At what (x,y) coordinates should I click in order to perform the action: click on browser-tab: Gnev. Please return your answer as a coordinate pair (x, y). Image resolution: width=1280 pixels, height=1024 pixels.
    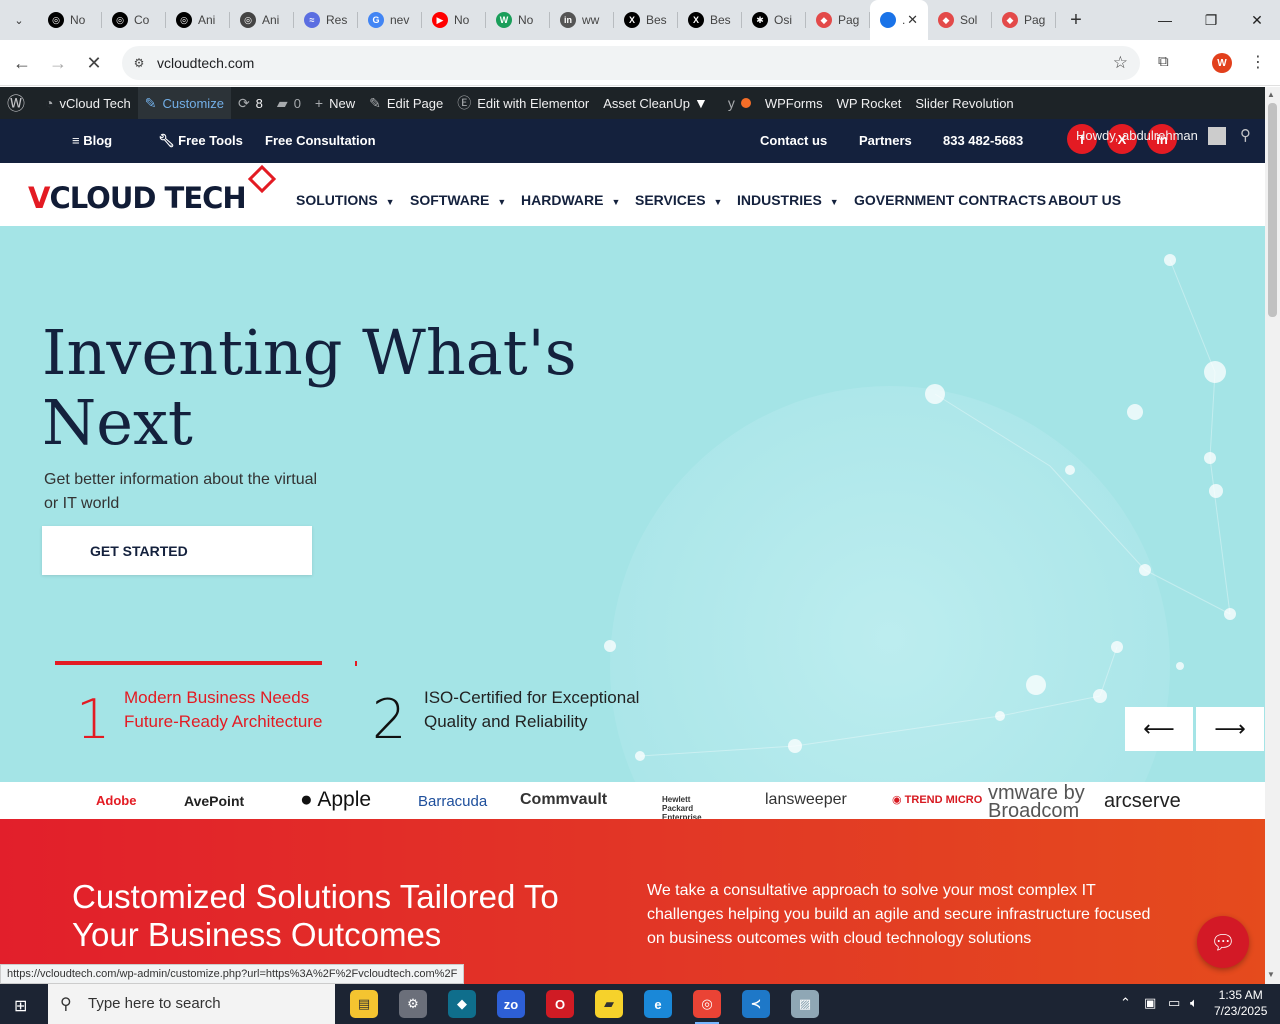
    Looking at the image, I should click on (390, 20).